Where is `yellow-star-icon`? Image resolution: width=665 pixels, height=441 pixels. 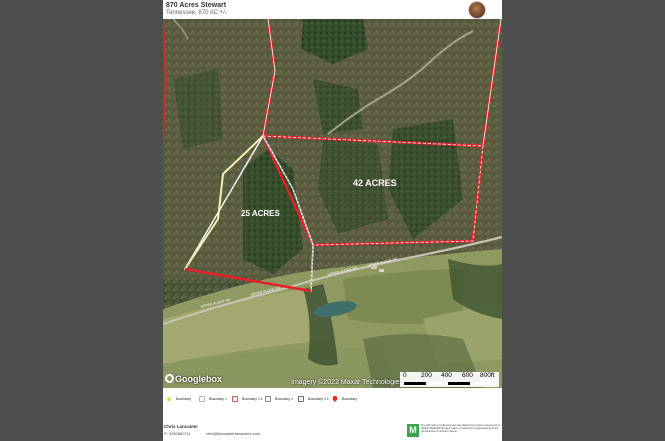
yellow-star-icon is located at coordinates (169, 399).